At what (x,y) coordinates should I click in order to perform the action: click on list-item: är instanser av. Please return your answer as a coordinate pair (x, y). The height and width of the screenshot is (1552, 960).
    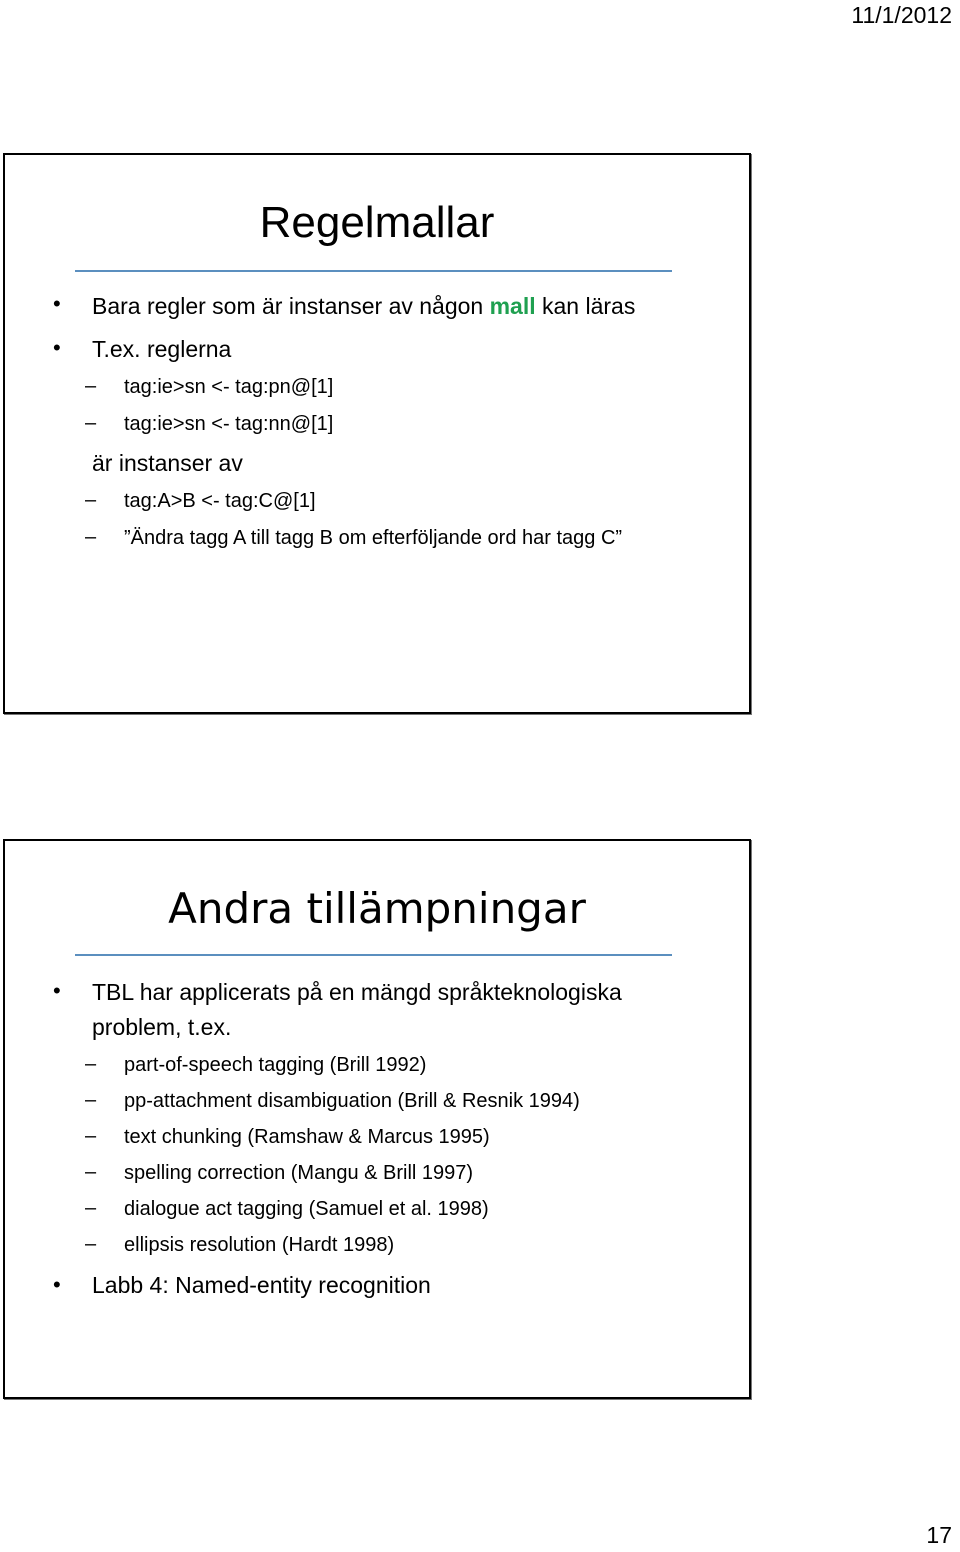
    Looking at the image, I should click on (167, 463).